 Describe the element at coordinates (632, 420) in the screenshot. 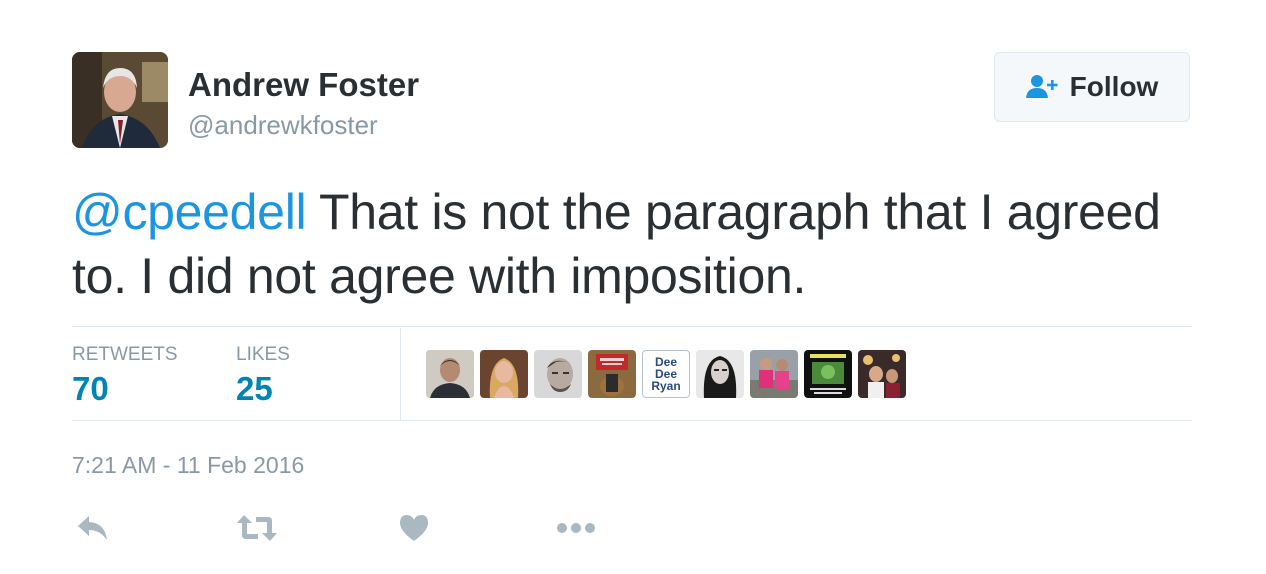

I see `stats-bottom-divider` at that location.